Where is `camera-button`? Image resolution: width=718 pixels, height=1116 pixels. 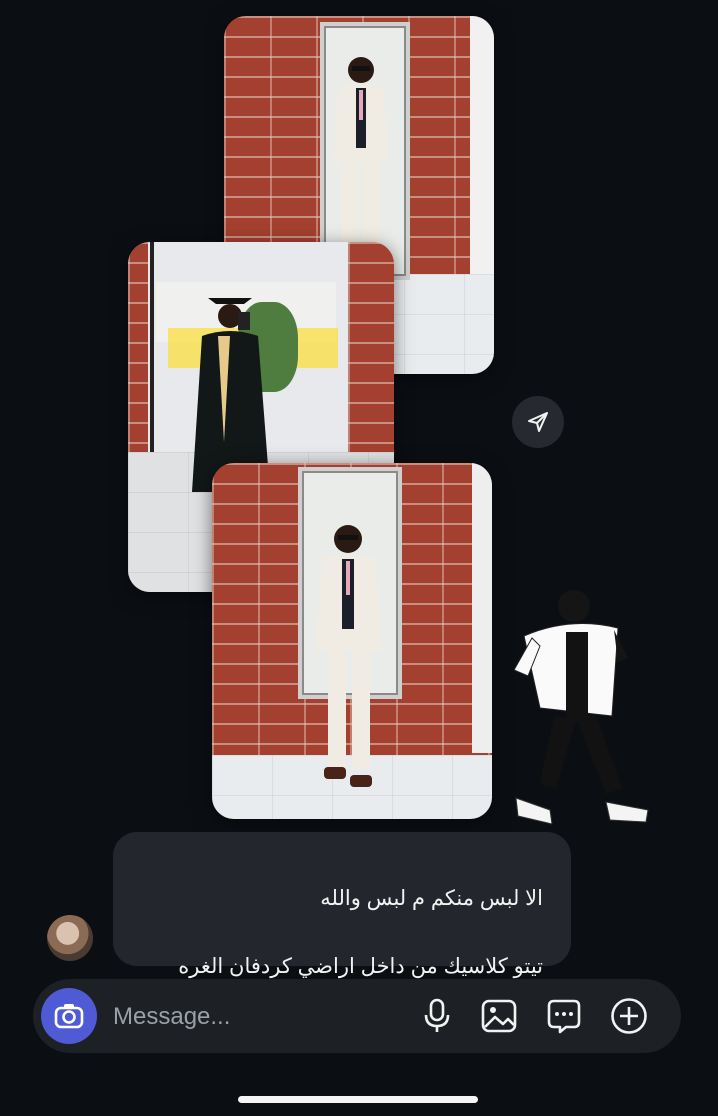
camera-button is located at coordinates (69, 1016).